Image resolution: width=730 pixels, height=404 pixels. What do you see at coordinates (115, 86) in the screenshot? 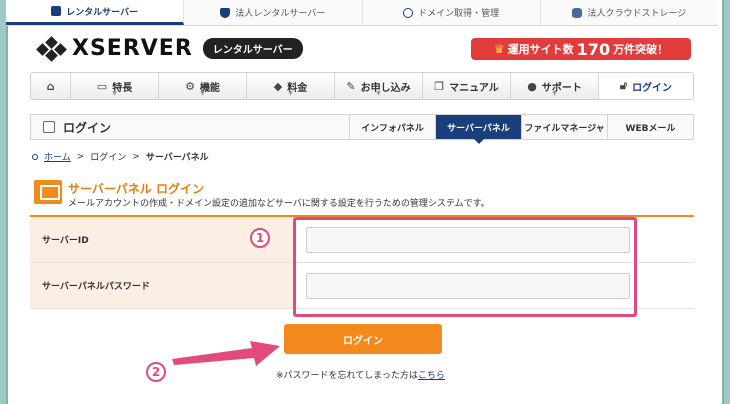
I see `nav-features: ▭ 特長 ▼` at bounding box center [115, 86].